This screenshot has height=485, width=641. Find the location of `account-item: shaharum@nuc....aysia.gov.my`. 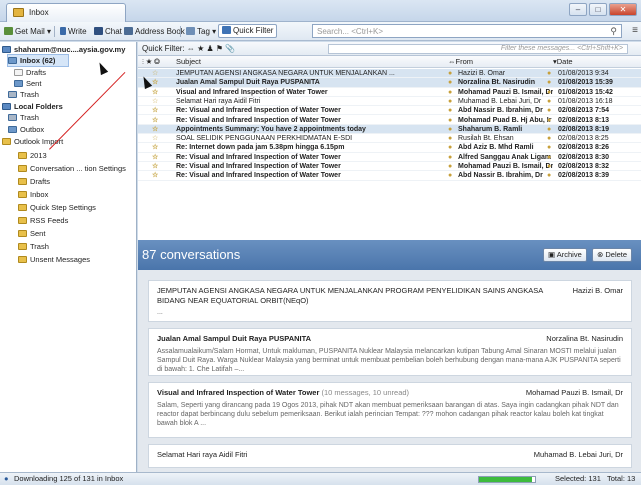

account-item: shaharum@nuc....aysia.gov.my is located at coordinates (63, 49).